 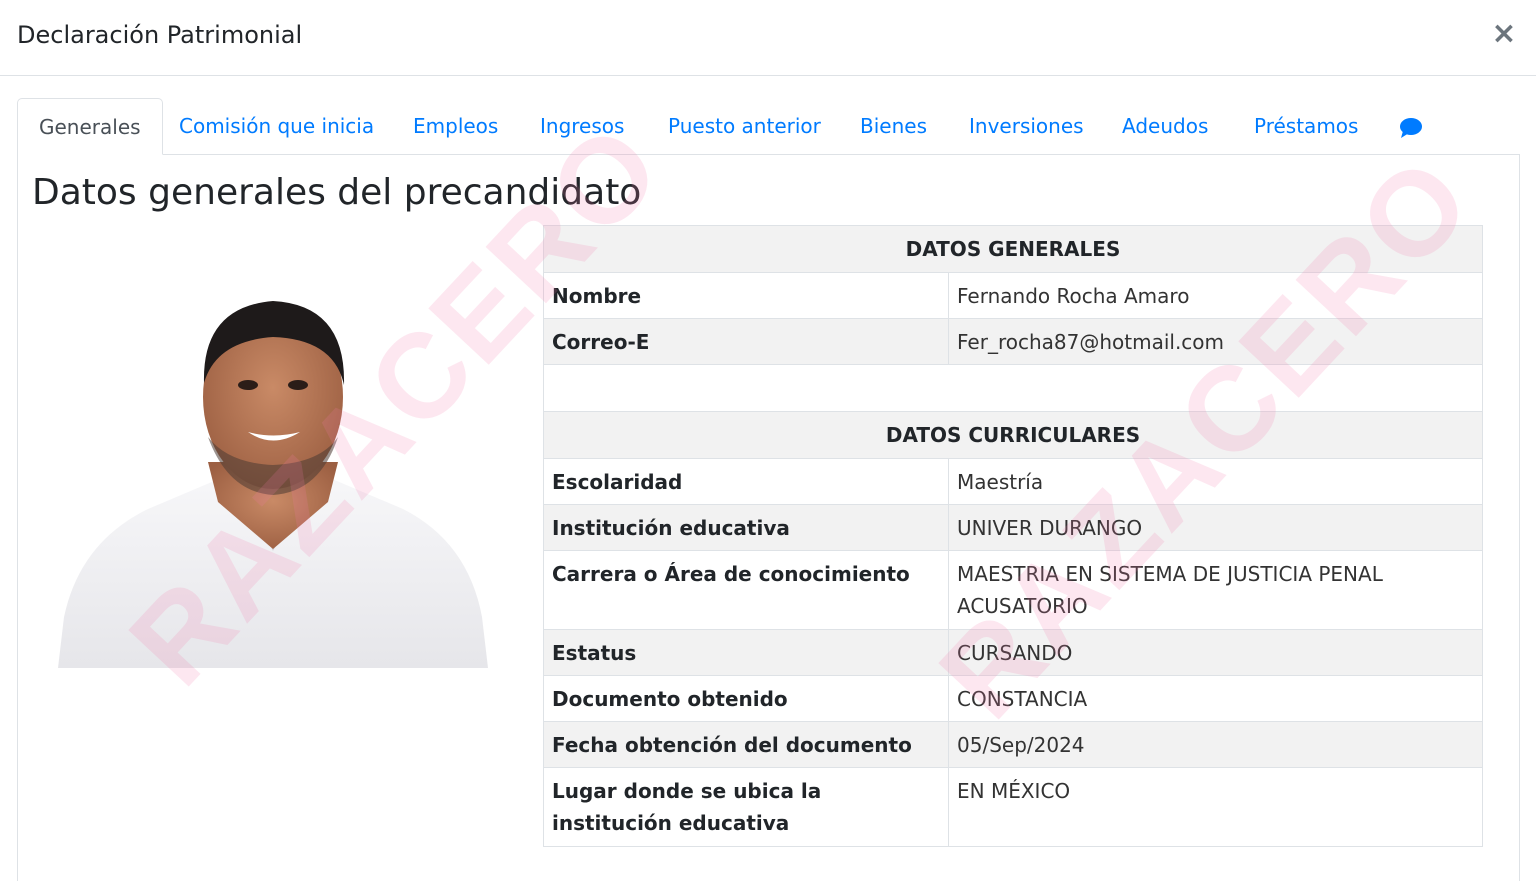 What do you see at coordinates (455, 126) in the screenshot?
I see `tab-empleos: Empleos` at bounding box center [455, 126].